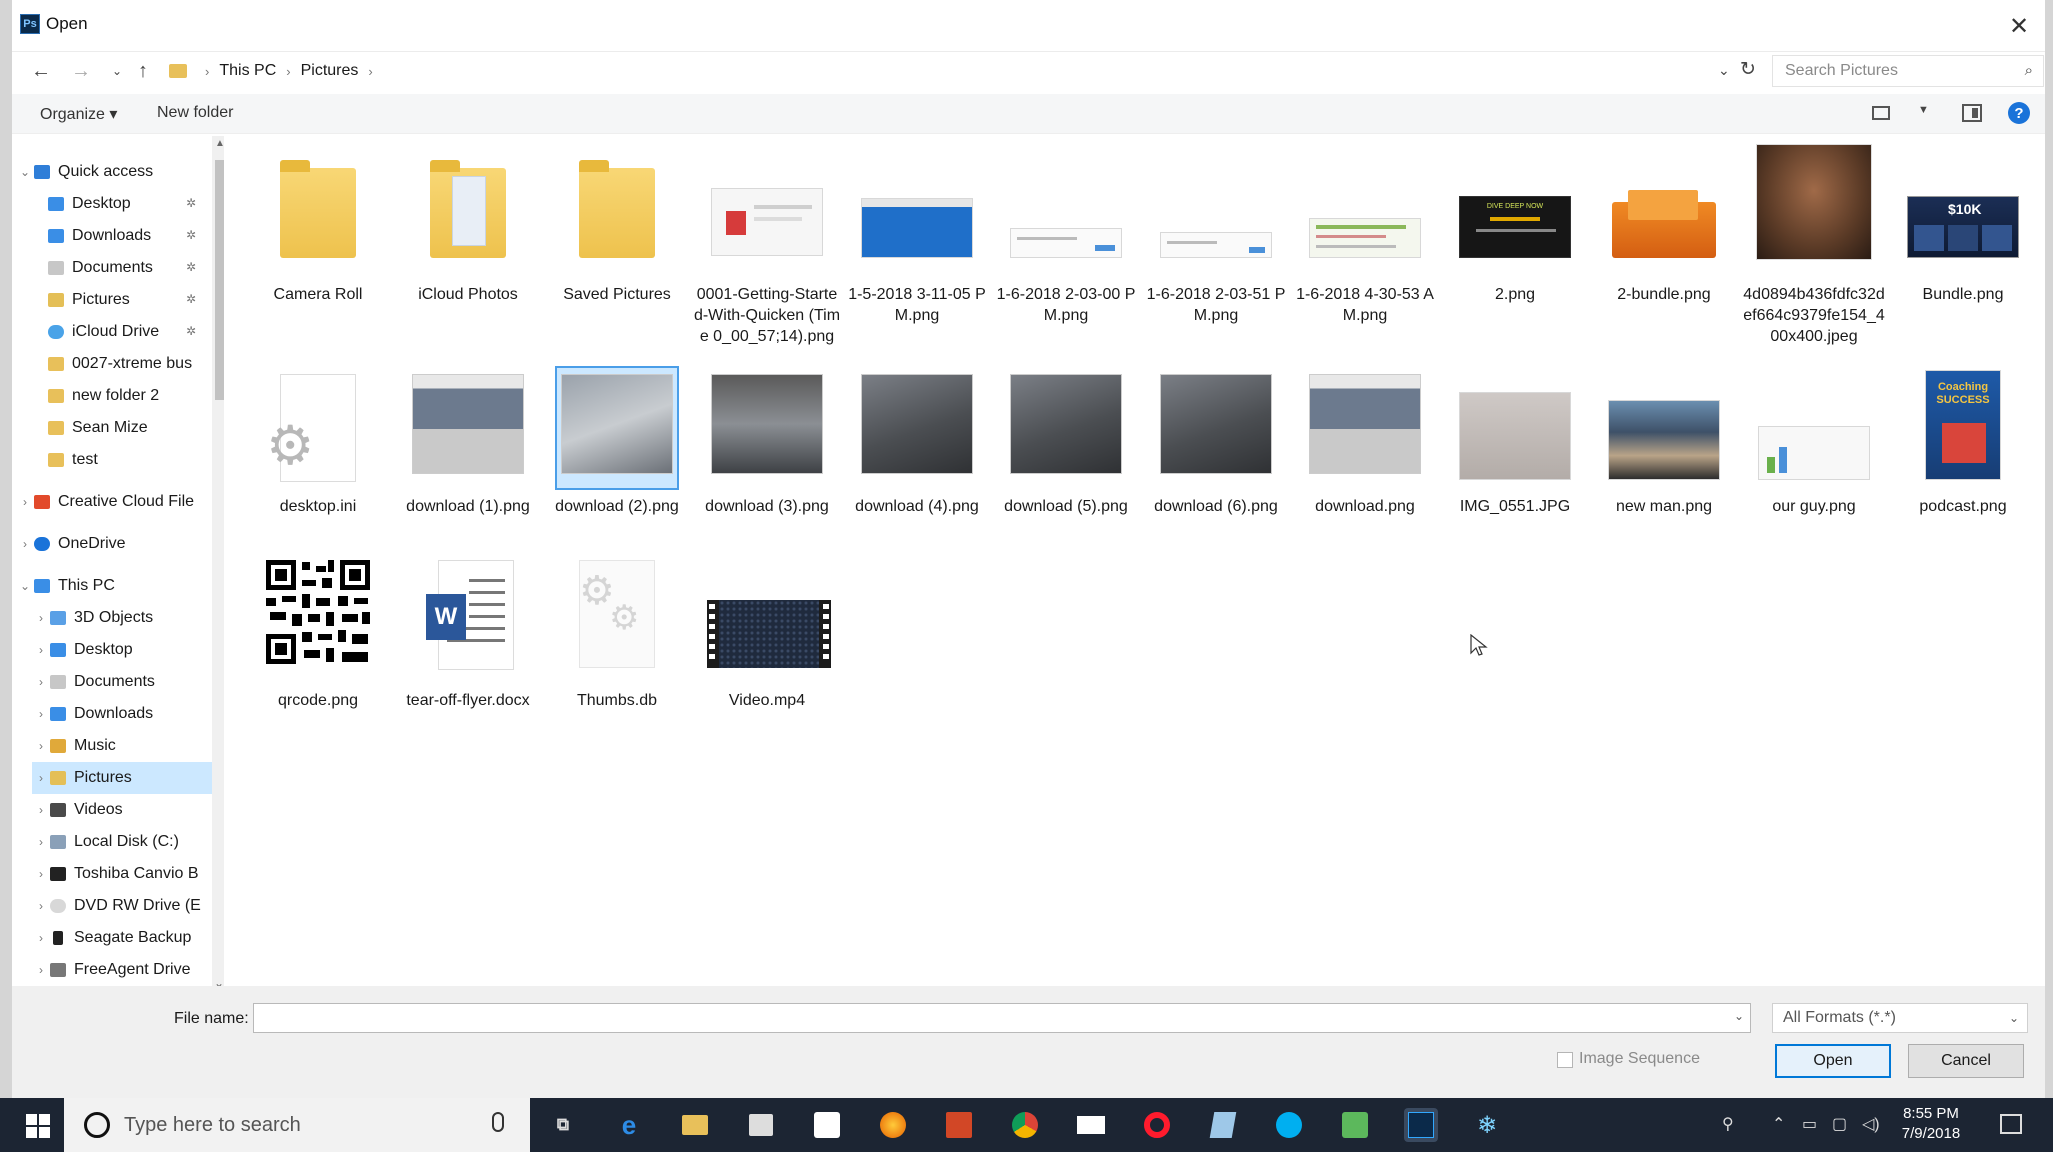 This screenshot has height=1152, width=2053. What do you see at coordinates (1972, 113) in the screenshot?
I see `preview-pane-icon` at bounding box center [1972, 113].